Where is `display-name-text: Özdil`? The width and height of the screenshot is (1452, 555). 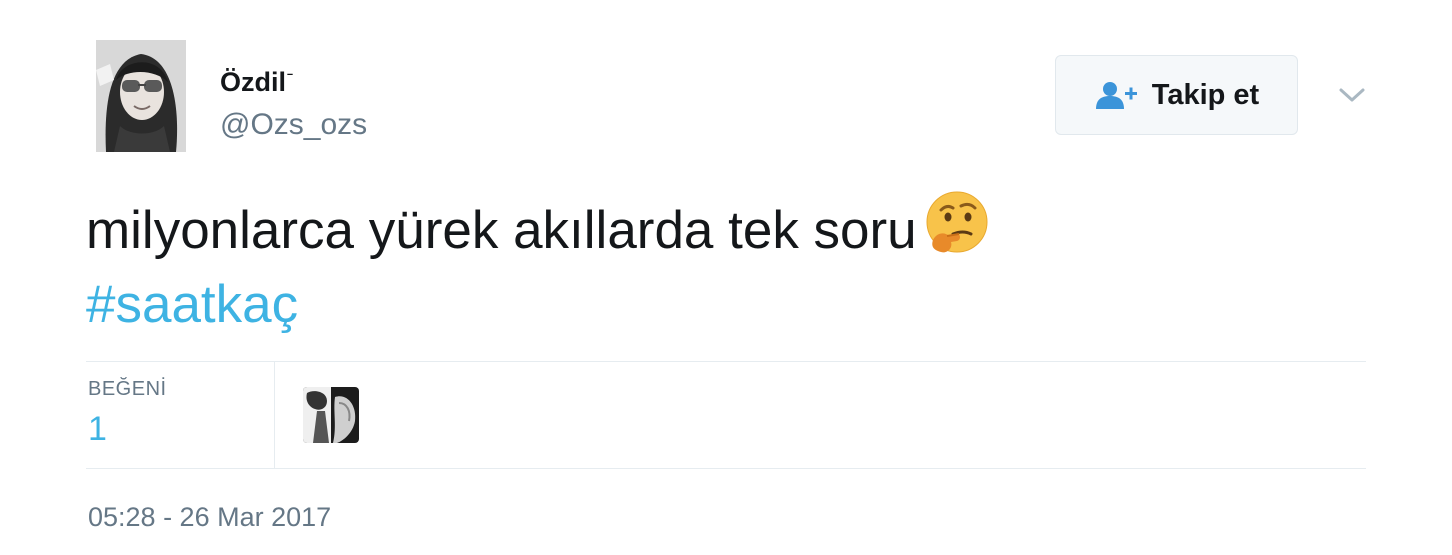
display-name-text: Özdil is located at coordinates (253, 82).